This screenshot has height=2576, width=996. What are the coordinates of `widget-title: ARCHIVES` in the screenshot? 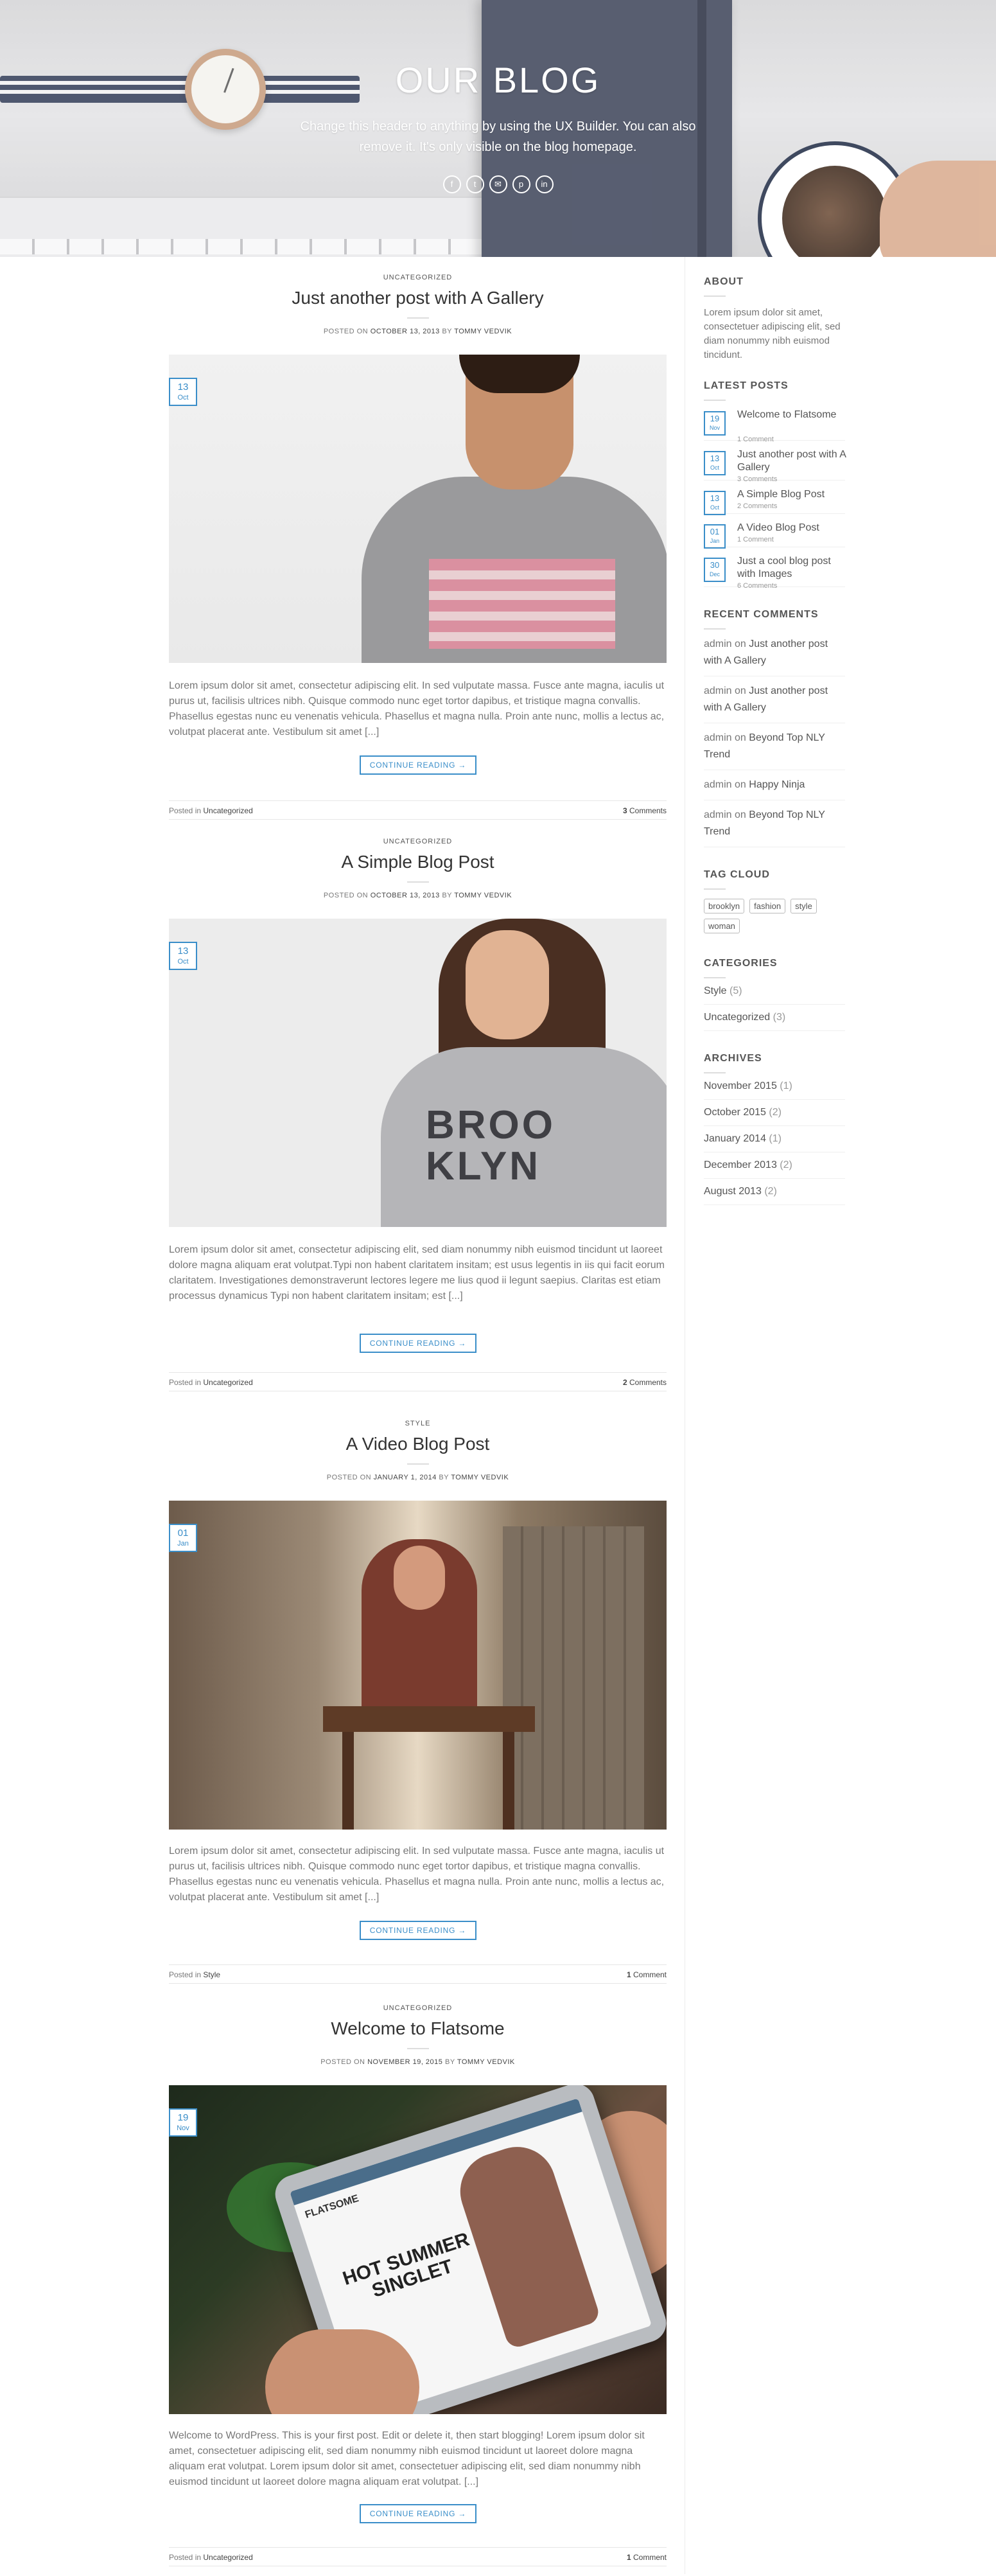 It's located at (733, 1058).